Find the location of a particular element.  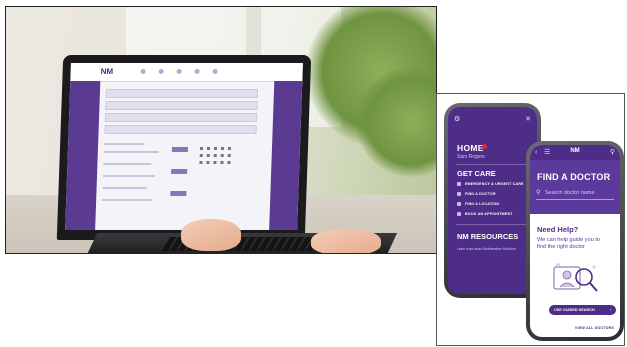

page-title: FIND A DOCTOR is located at coordinates (574, 177).